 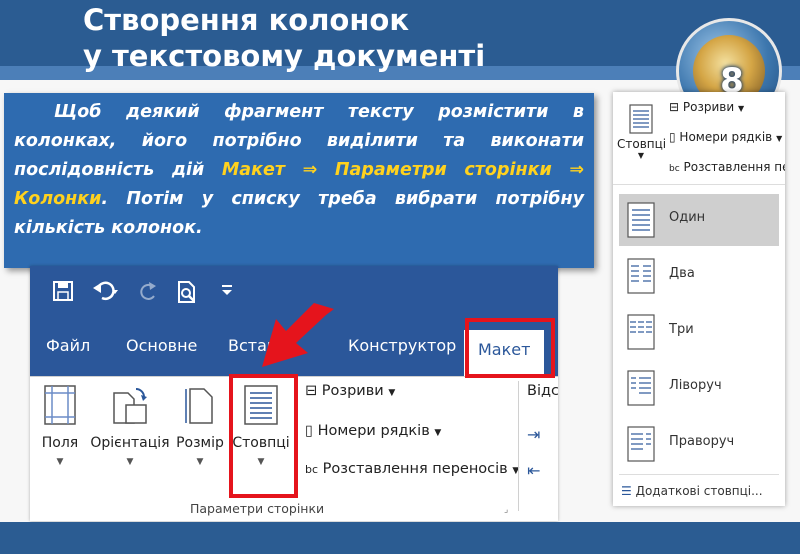 What do you see at coordinates (402, 345) in the screenshot?
I see `tab-design: Конструктор` at bounding box center [402, 345].